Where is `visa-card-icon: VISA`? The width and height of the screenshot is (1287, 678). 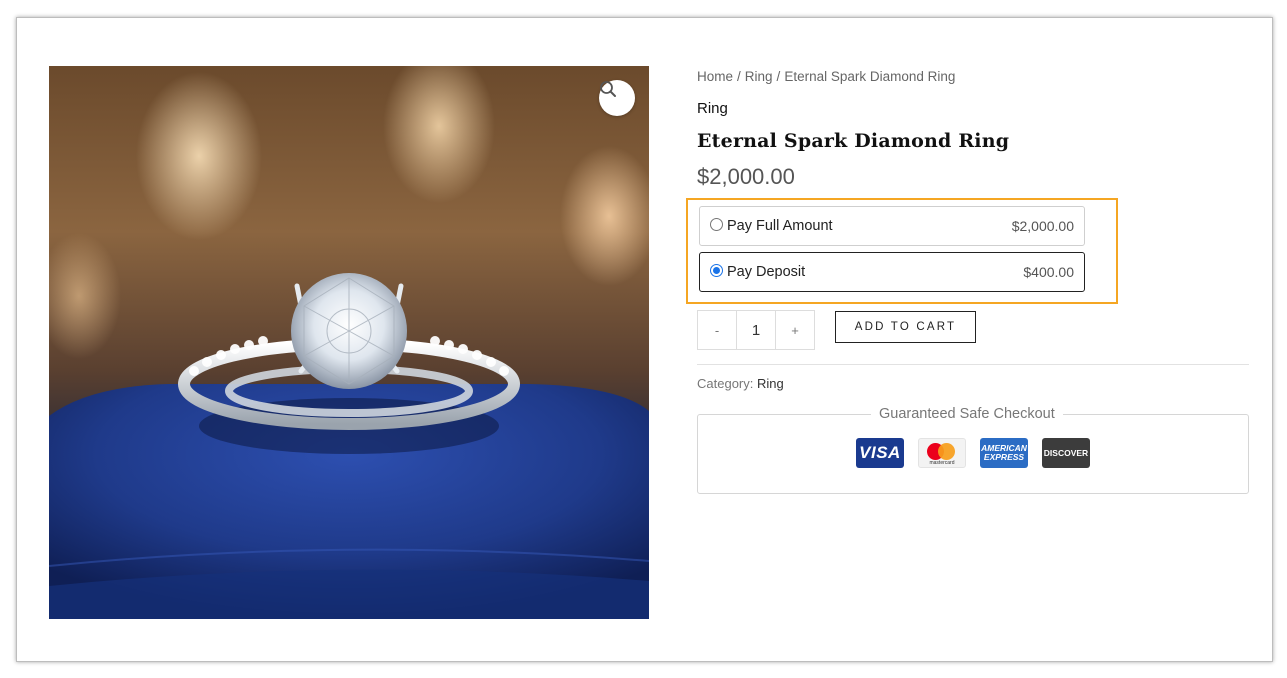
visa-card-icon: VISA is located at coordinates (880, 453).